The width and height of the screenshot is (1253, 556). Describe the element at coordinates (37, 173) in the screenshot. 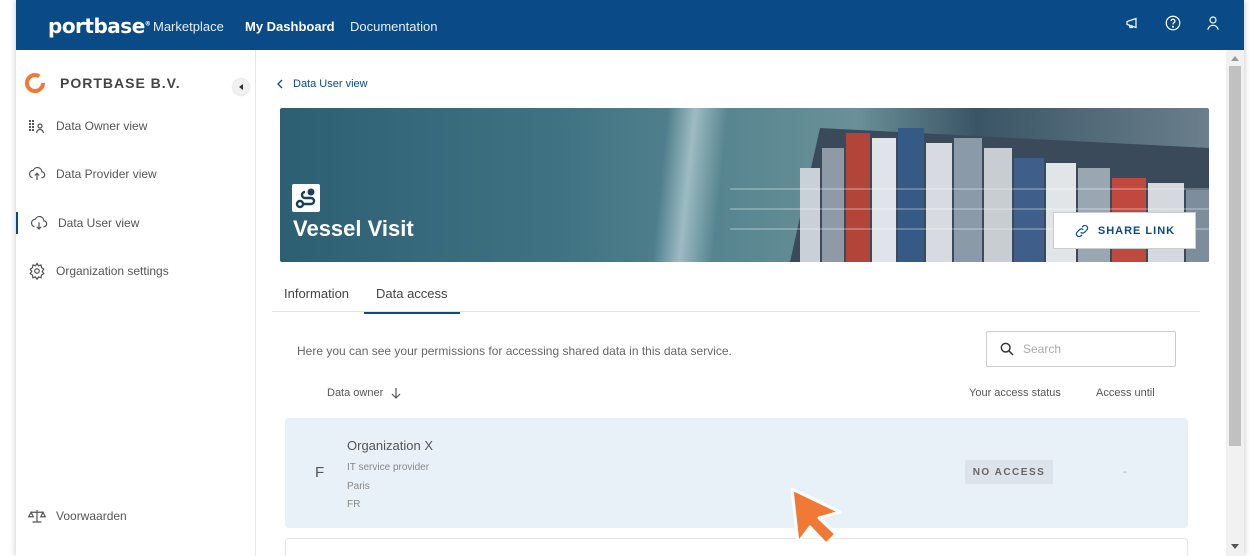

I see `cloud-upload-icon` at that location.